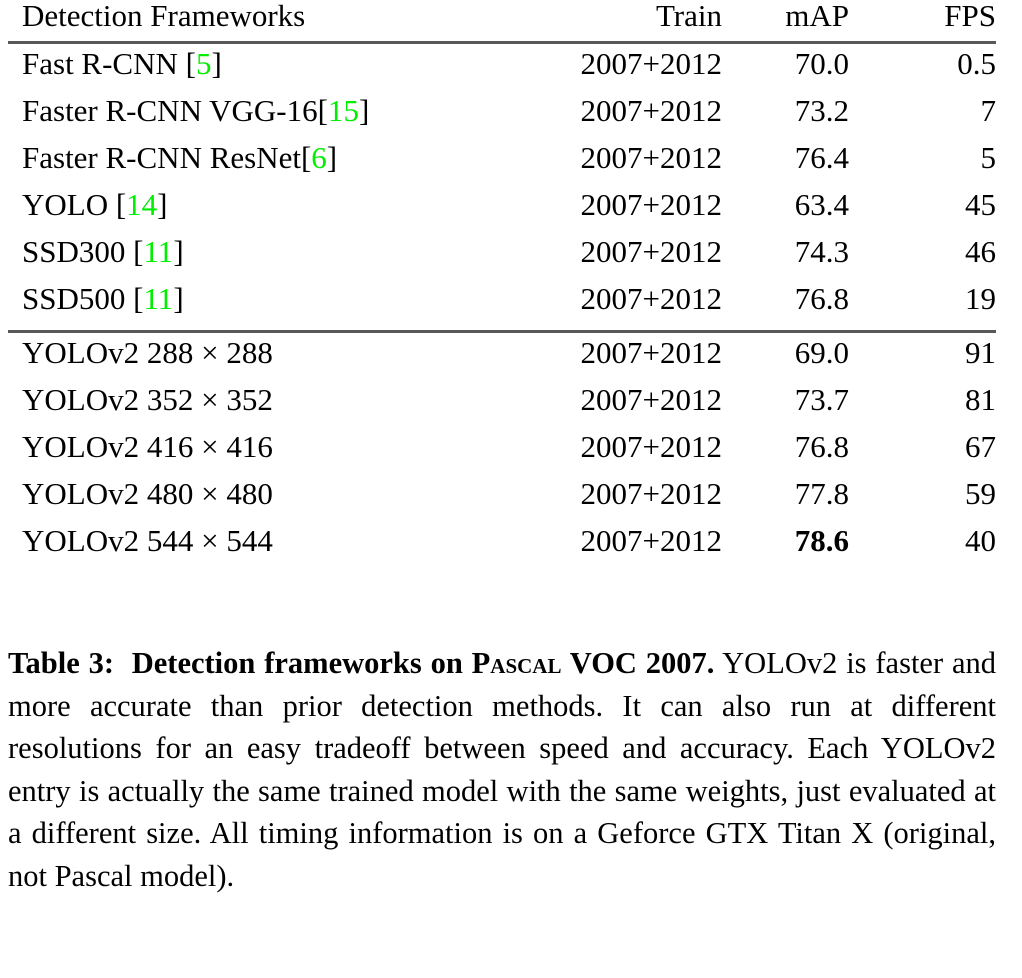 The height and width of the screenshot is (978, 1022). I want to click on cell-map: 73.7, so click(821, 399).